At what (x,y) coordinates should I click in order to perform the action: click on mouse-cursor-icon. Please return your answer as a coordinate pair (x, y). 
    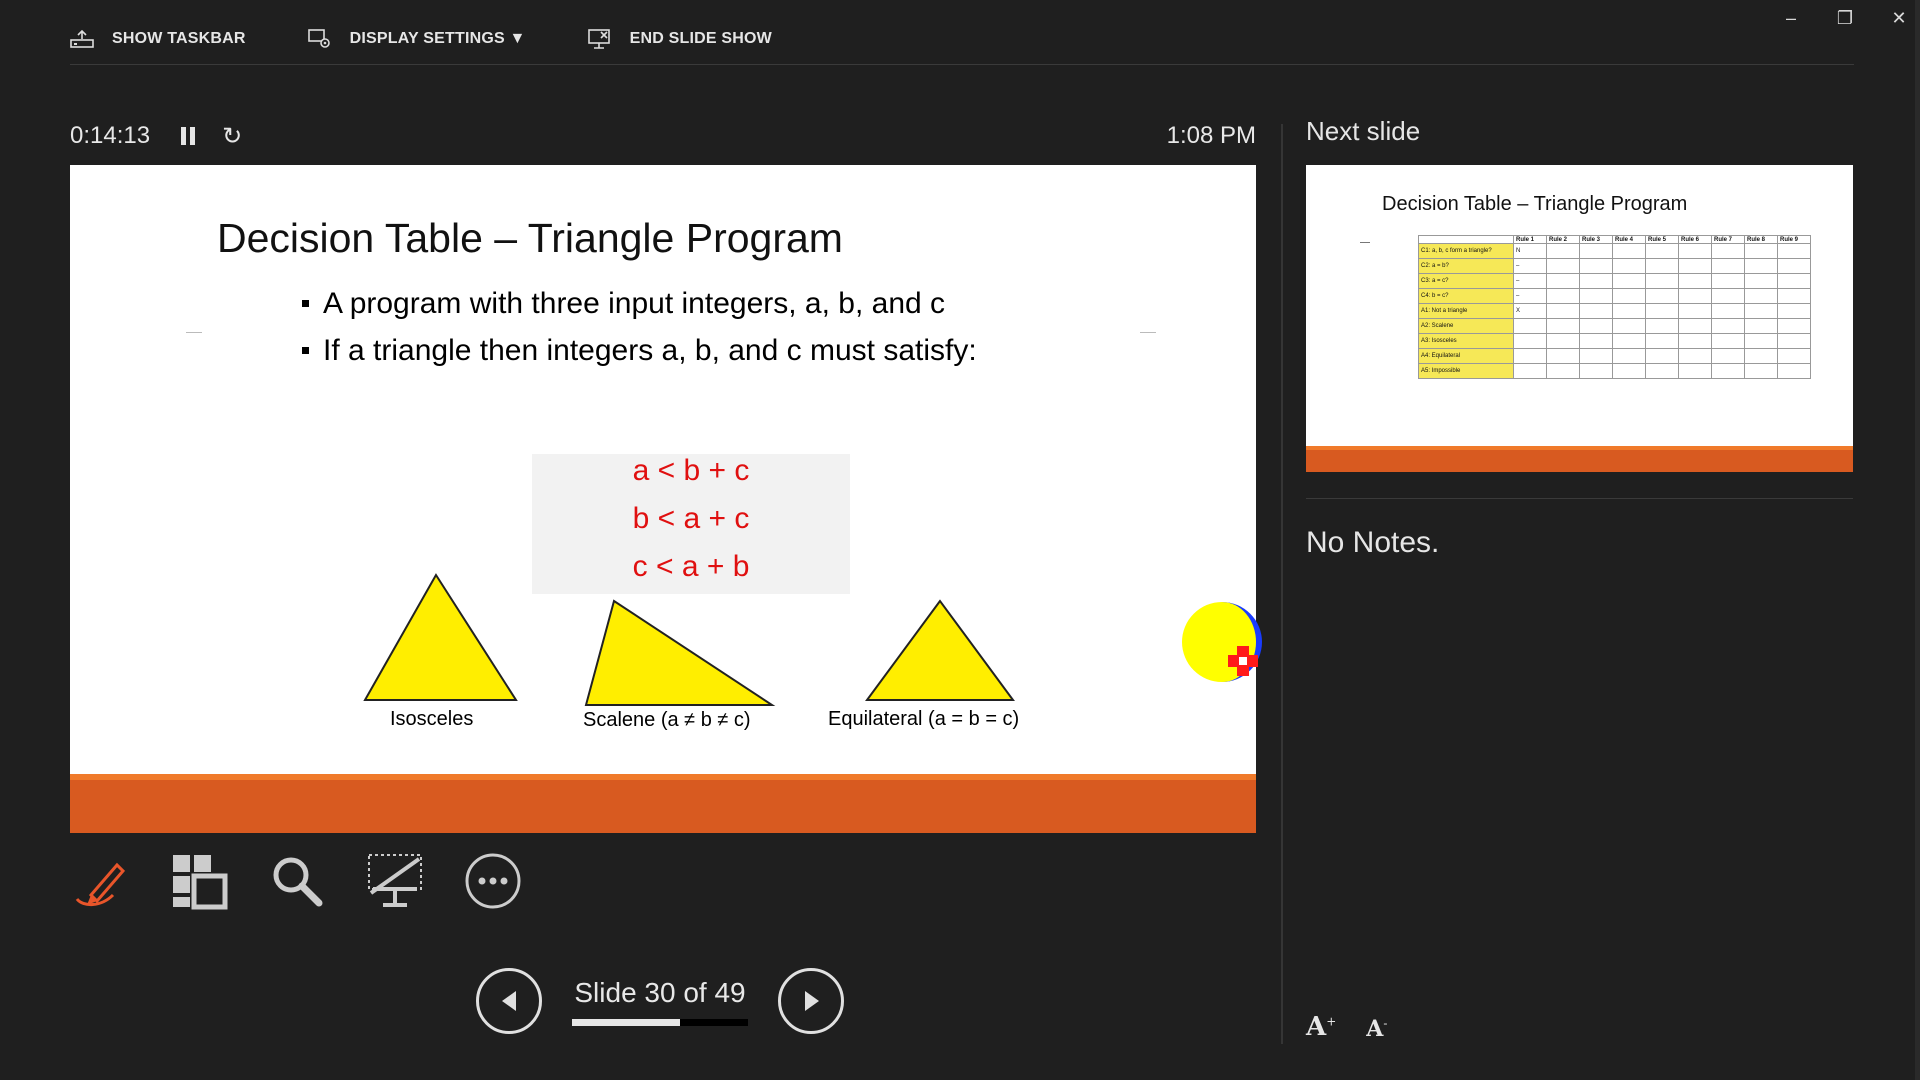
    Looking at the image, I should click on (1243, 661).